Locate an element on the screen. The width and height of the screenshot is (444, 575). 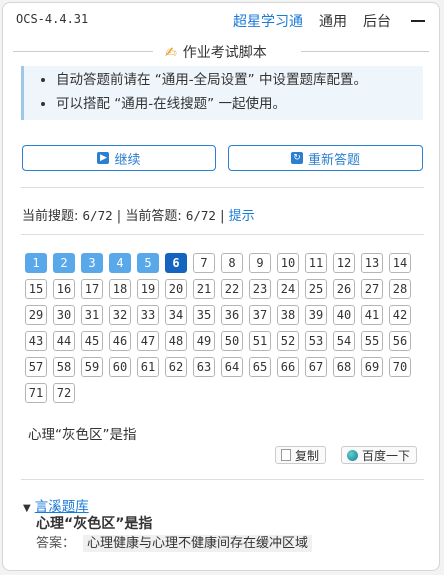
question-number-button: 47 is located at coordinates (148, 341).